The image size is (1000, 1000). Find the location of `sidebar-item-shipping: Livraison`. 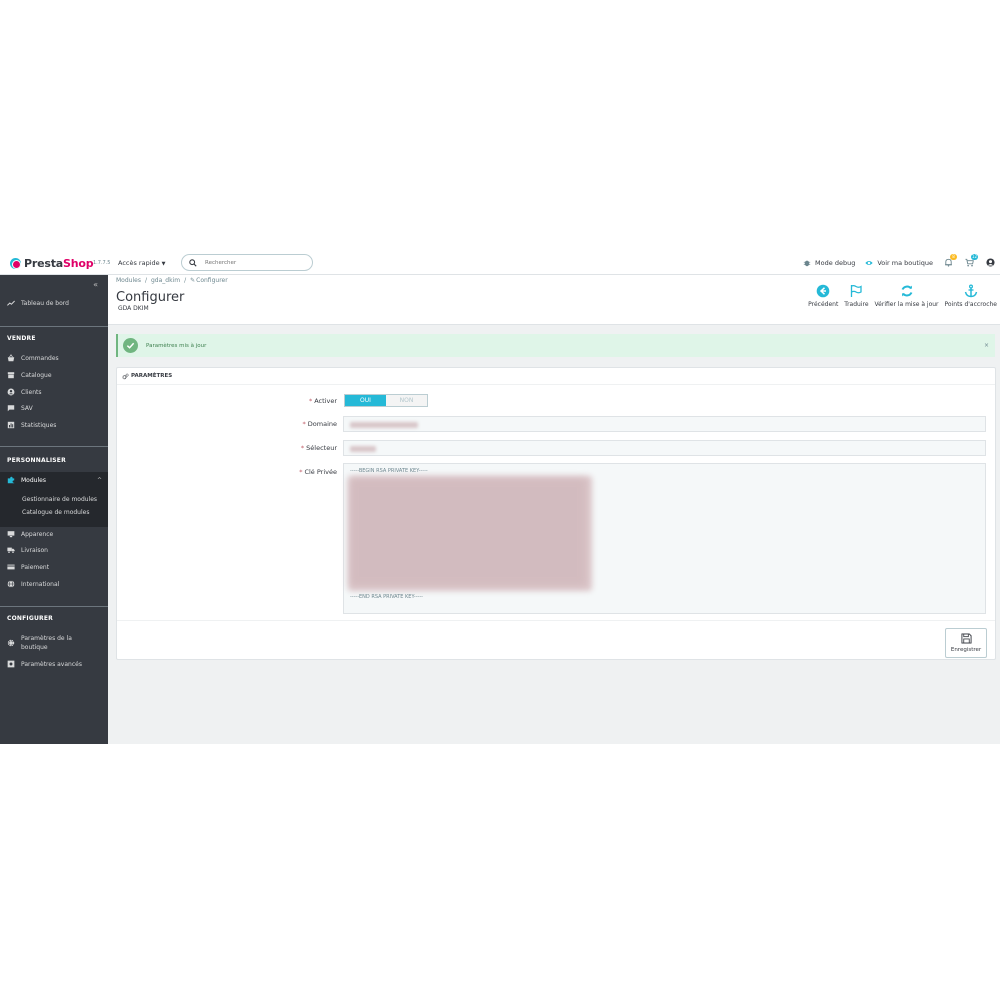

sidebar-item-shipping: Livraison is located at coordinates (54, 550).